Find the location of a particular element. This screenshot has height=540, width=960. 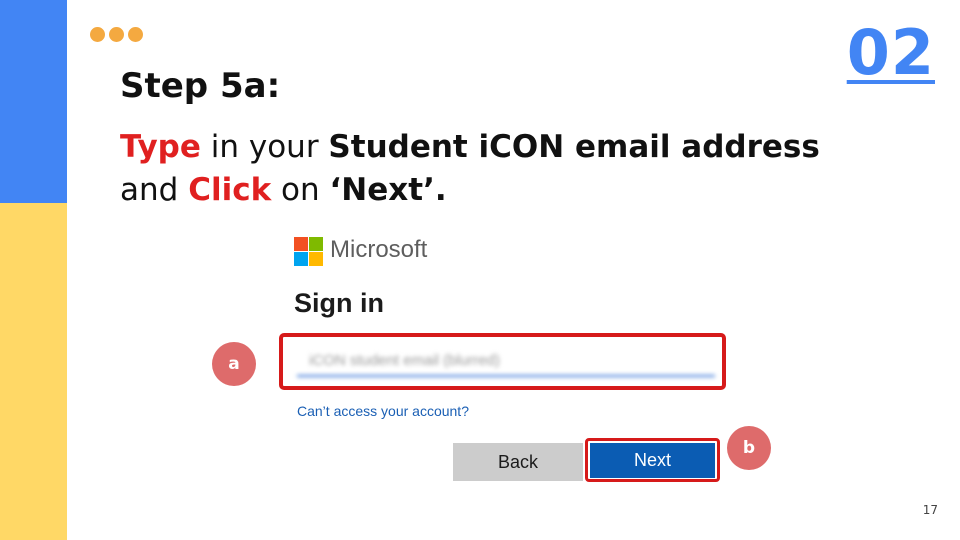

instruction-keyword-next: ‘Next’. is located at coordinates (388, 190).